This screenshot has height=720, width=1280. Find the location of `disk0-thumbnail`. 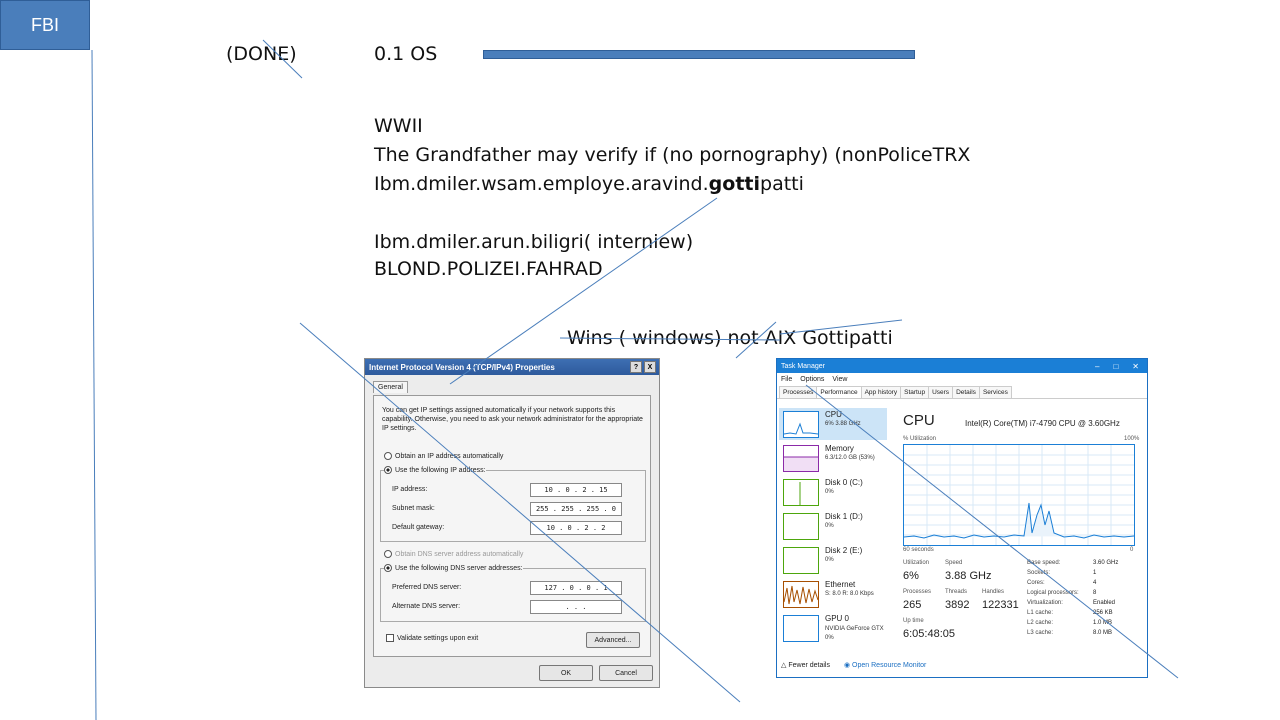

disk0-thumbnail is located at coordinates (801, 492).